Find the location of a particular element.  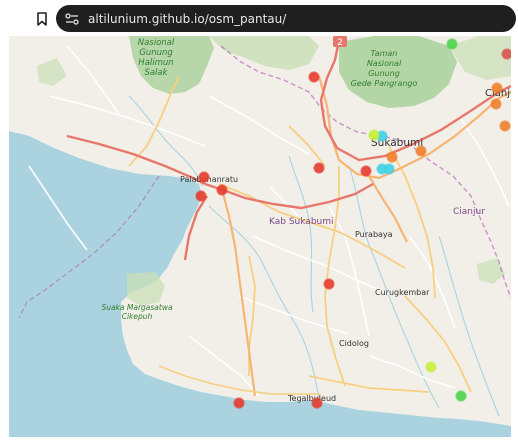

place-label-purabaya: Purabaya is located at coordinates (374, 234).